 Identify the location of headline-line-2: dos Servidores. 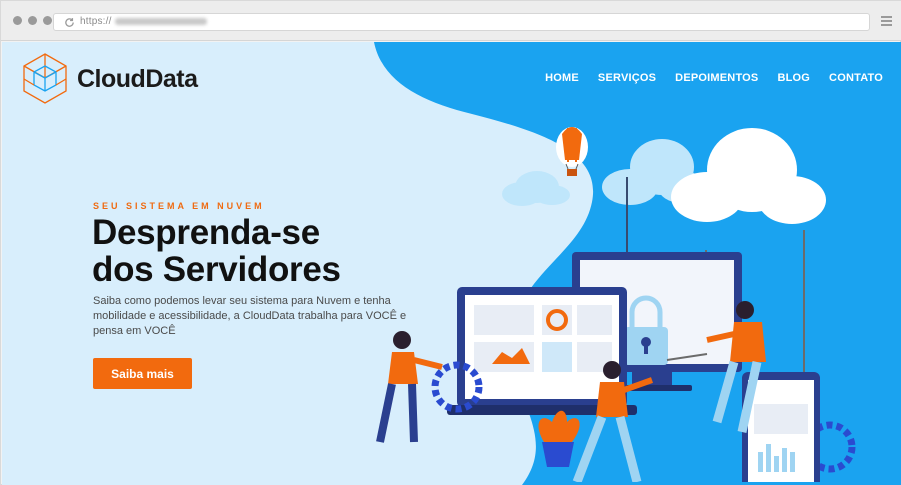
(216, 269).